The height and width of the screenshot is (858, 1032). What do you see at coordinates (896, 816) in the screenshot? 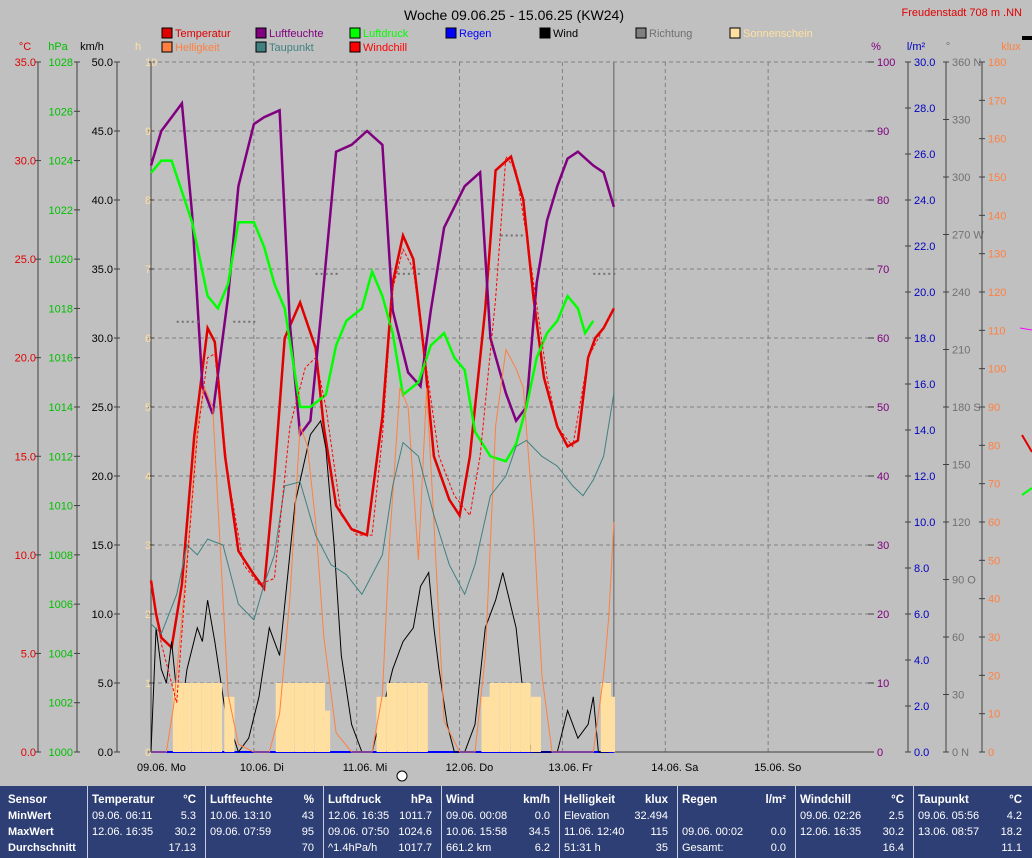
I see `stat-value: 2.5` at bounding box center [896, 816].